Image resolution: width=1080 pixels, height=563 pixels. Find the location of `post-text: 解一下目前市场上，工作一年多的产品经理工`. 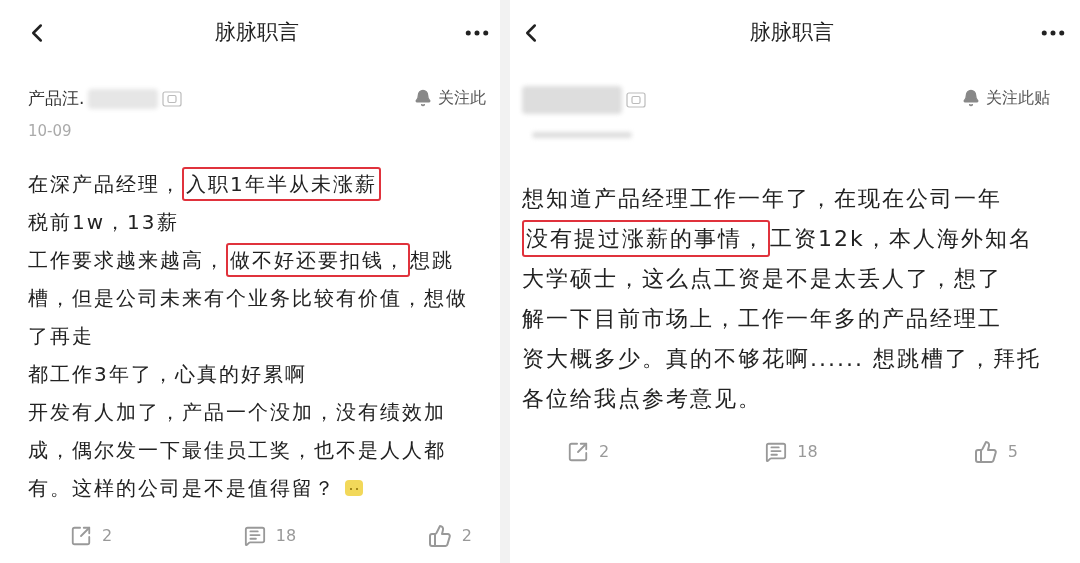

post-text: 解一下目前市场上，工作一年多的产品经理工 is located at coordinates (762, 318).